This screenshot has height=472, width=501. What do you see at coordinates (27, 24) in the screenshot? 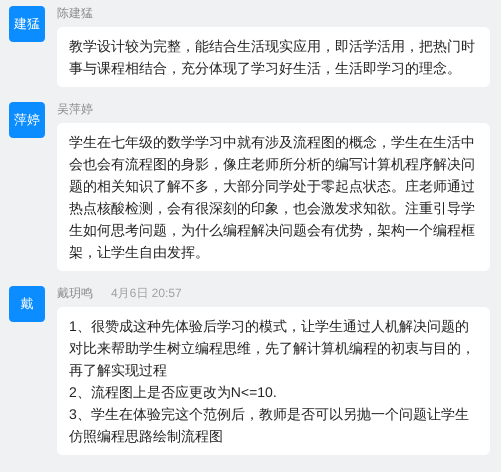
I see `avatar: 建猛` at bounding box center [27, 24].